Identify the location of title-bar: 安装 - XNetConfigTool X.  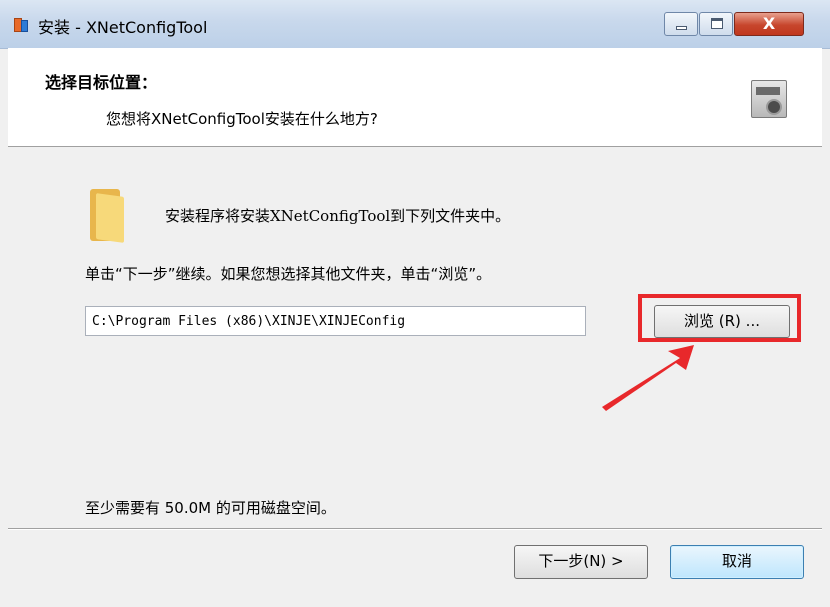
(415, 24).